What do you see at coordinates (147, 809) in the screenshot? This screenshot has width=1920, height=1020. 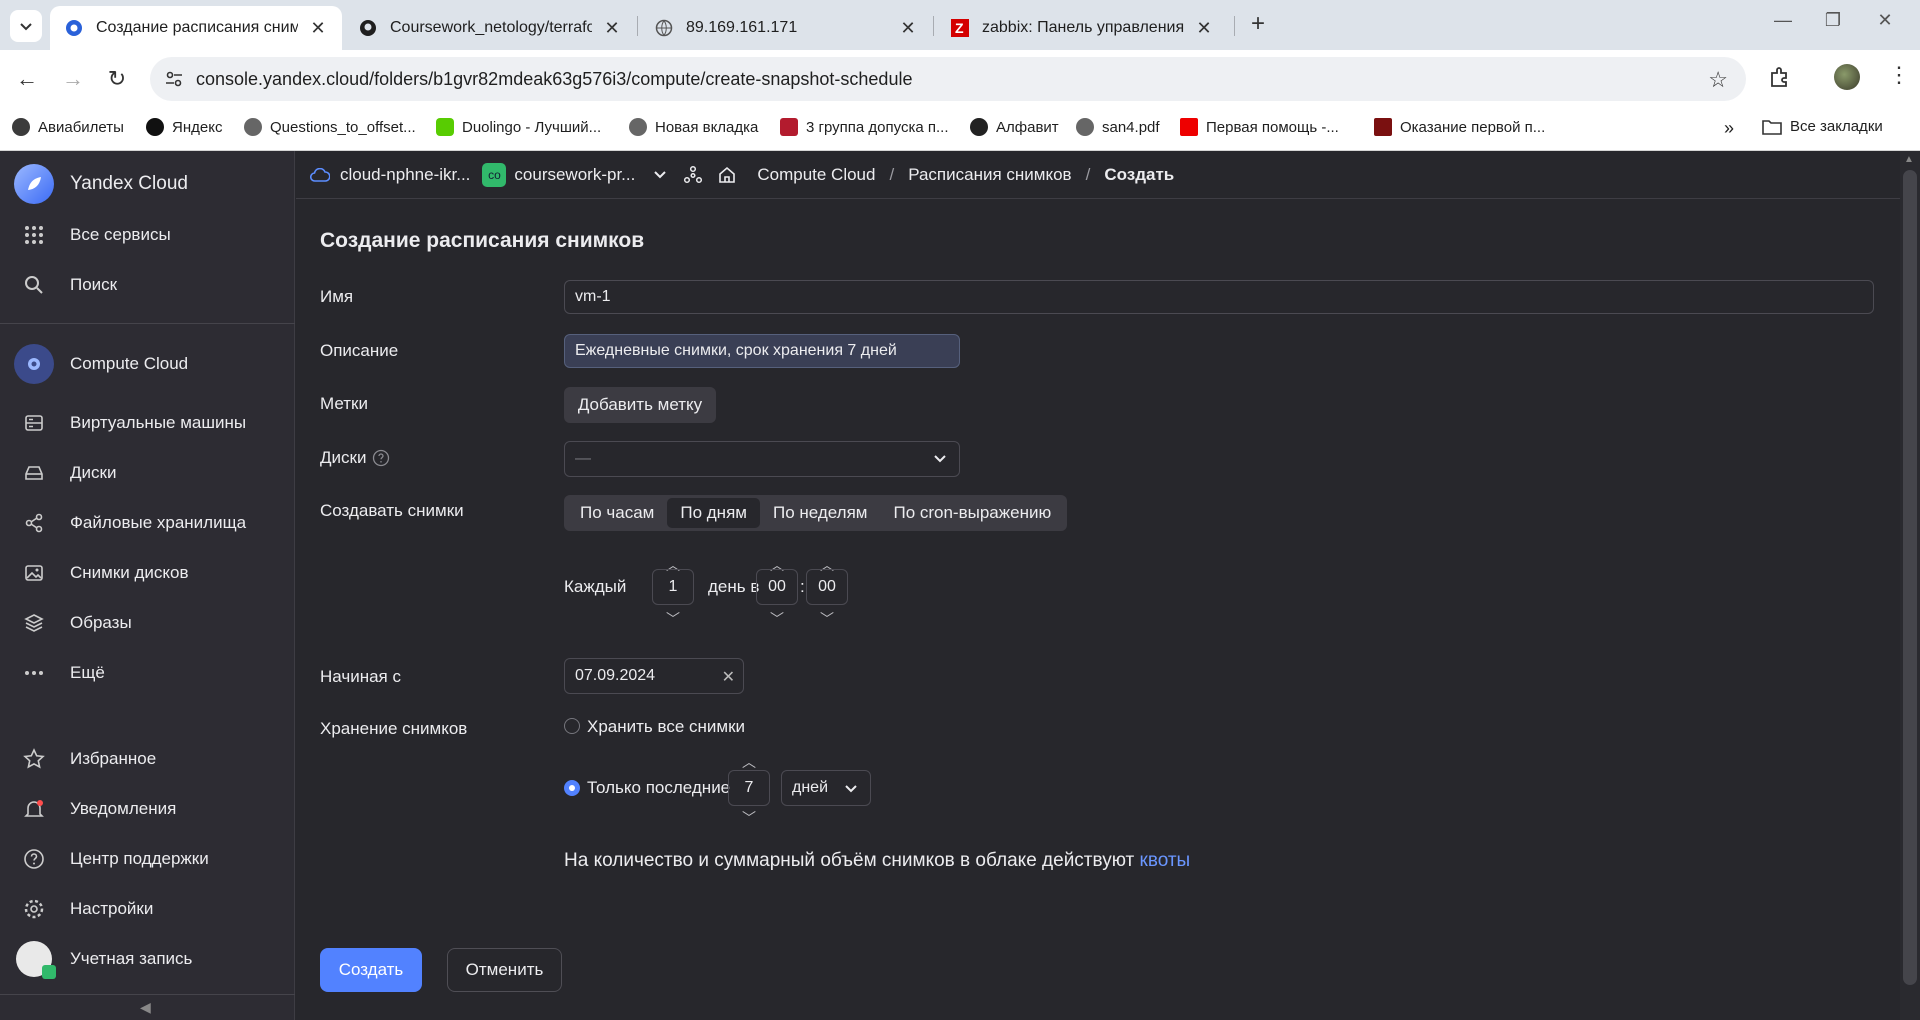 I see `sidebar-item-notifications: Уведомления` at bounding box center [147, 809].